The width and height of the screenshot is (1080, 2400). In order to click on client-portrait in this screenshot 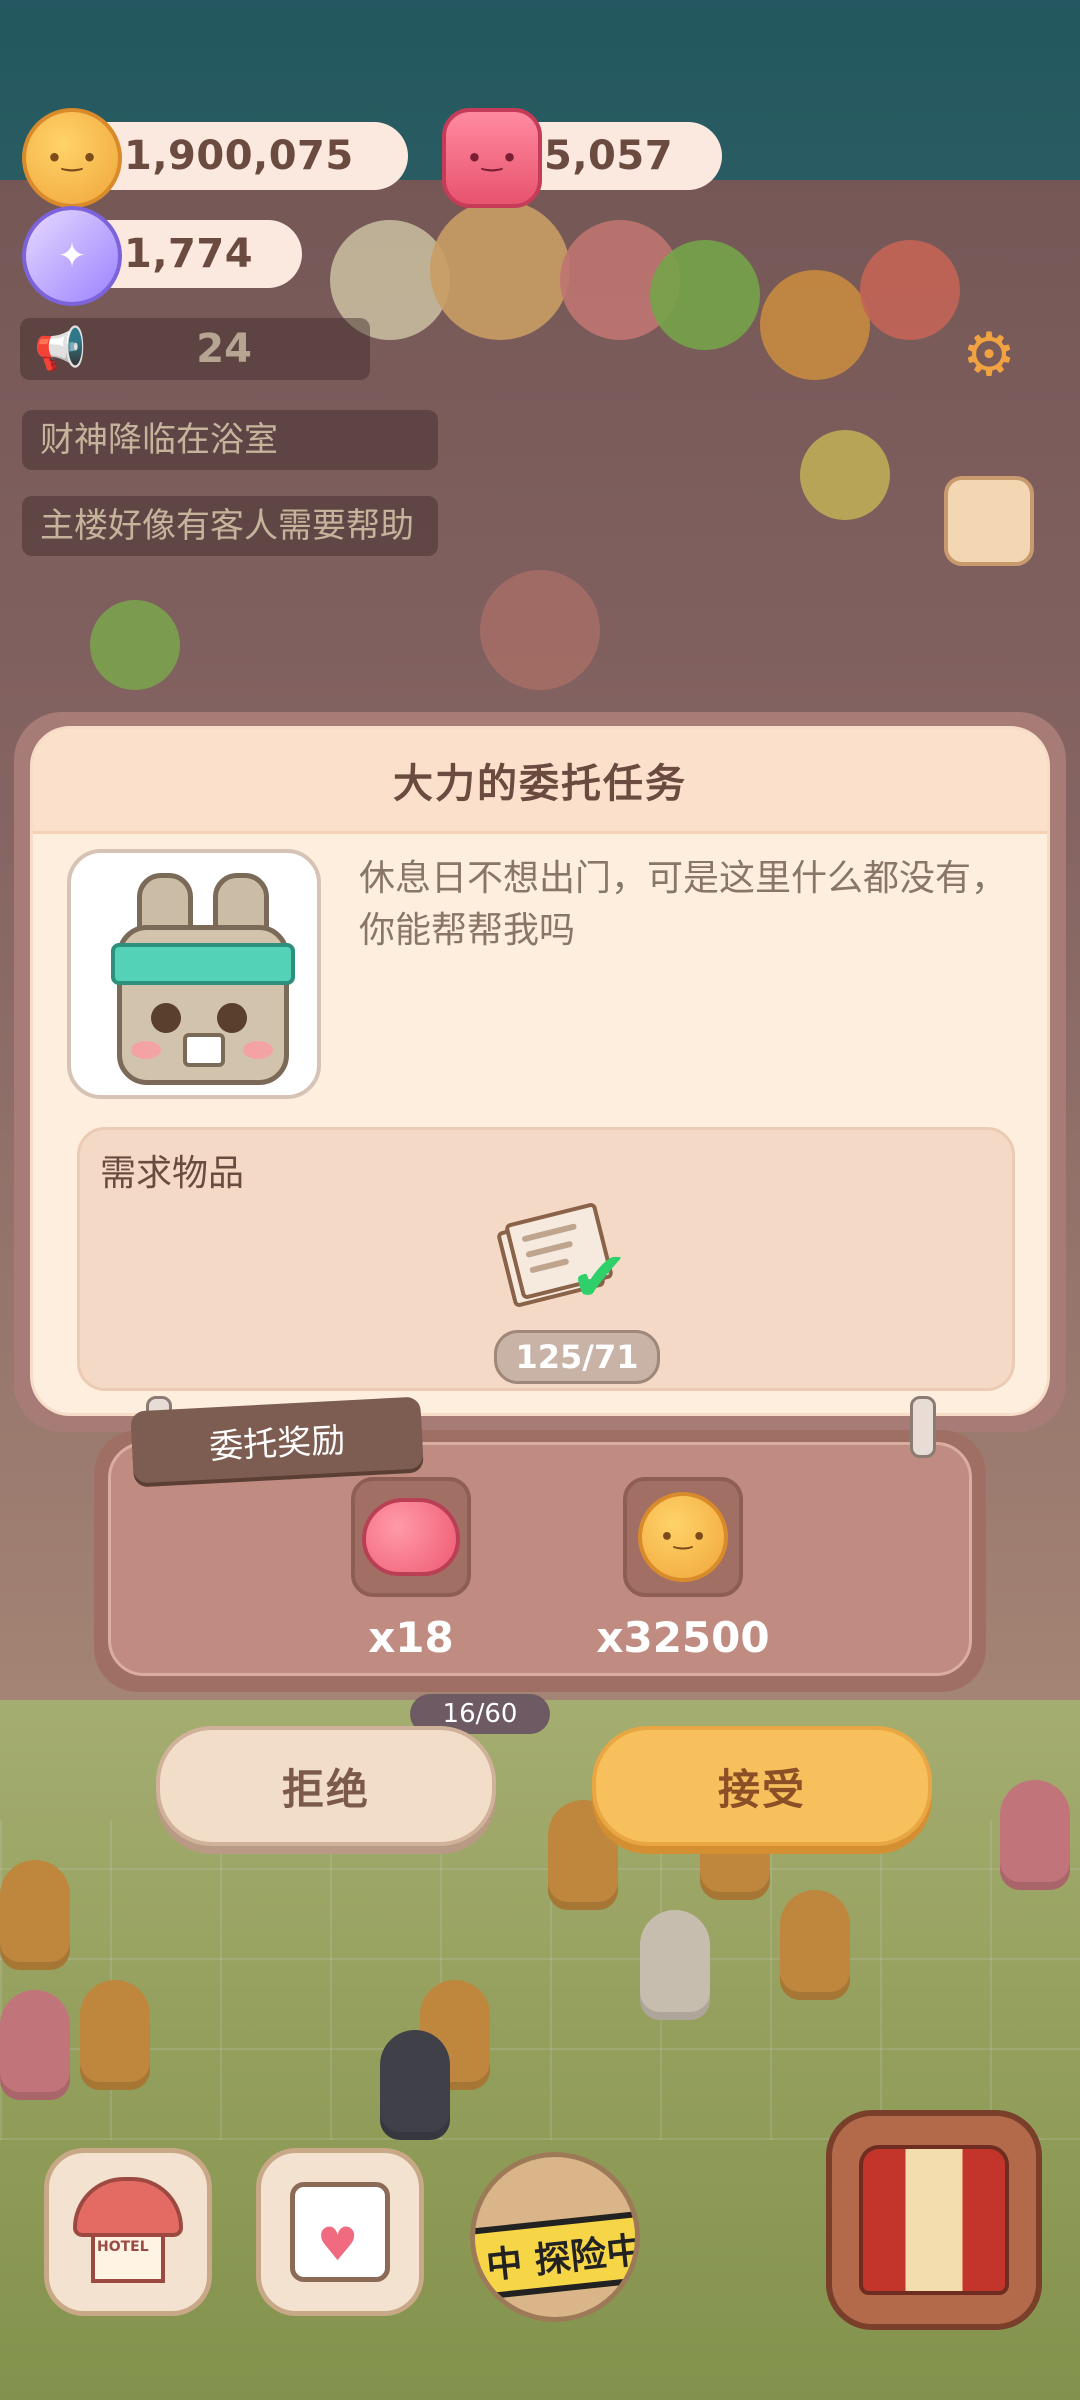, I will do `click(194, 974)`.